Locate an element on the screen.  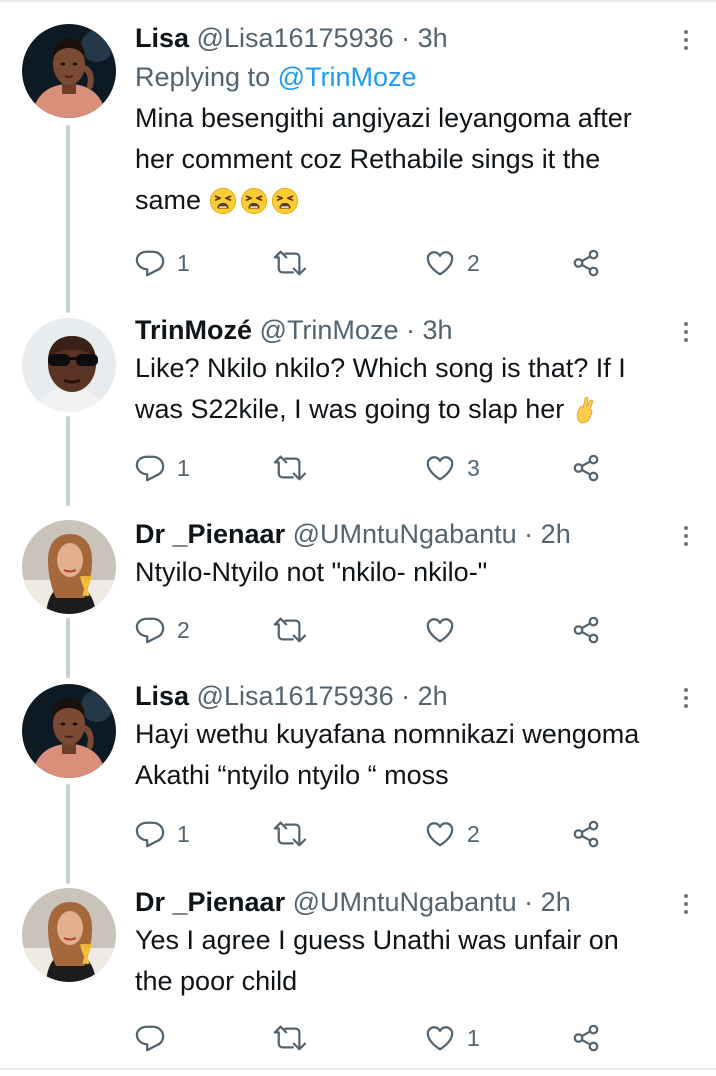
like-button is located at coordinates (446, 630).